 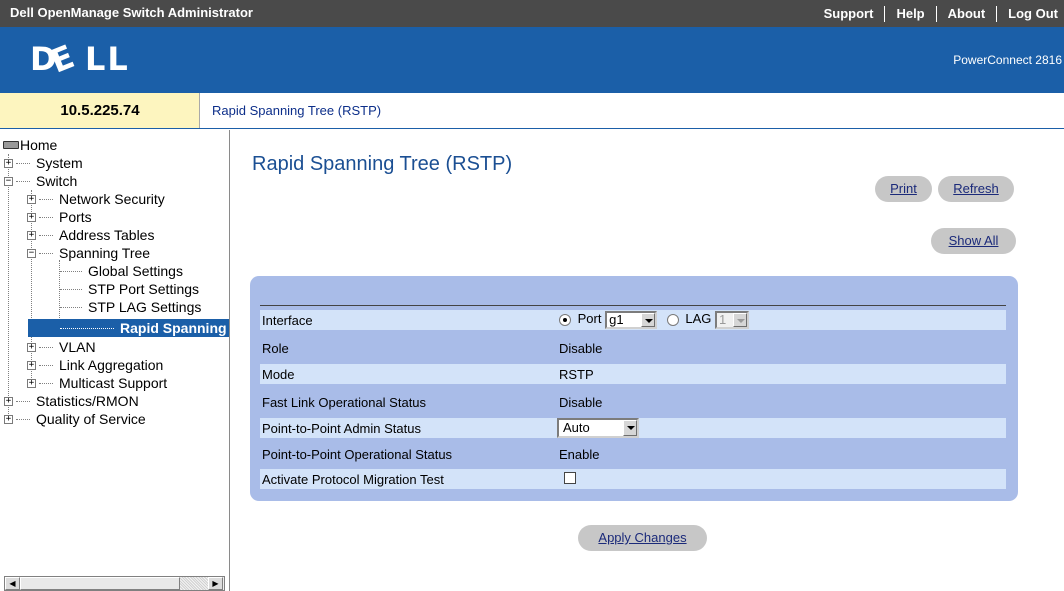 I want to click on tree-label: Global Settings, so click(x=135, y=271).